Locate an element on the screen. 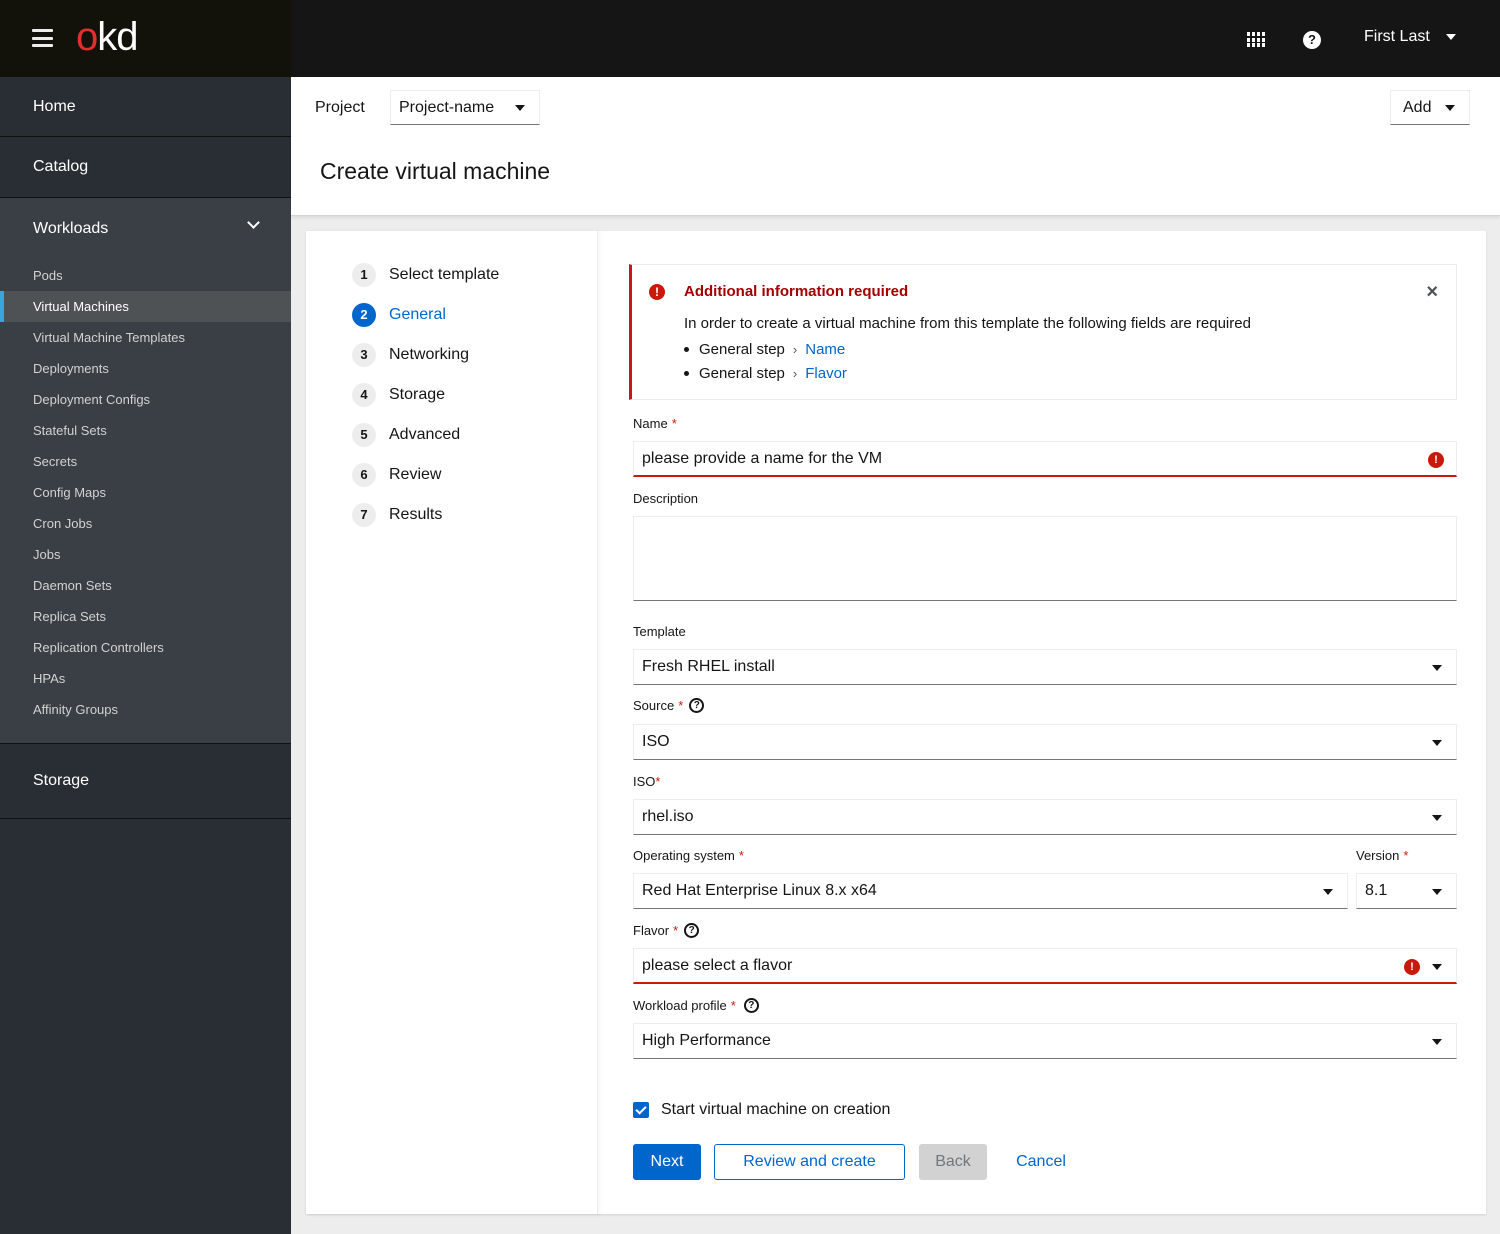 The image size is (1500, 1234). step-label: General is located at coordinates (417, 314).